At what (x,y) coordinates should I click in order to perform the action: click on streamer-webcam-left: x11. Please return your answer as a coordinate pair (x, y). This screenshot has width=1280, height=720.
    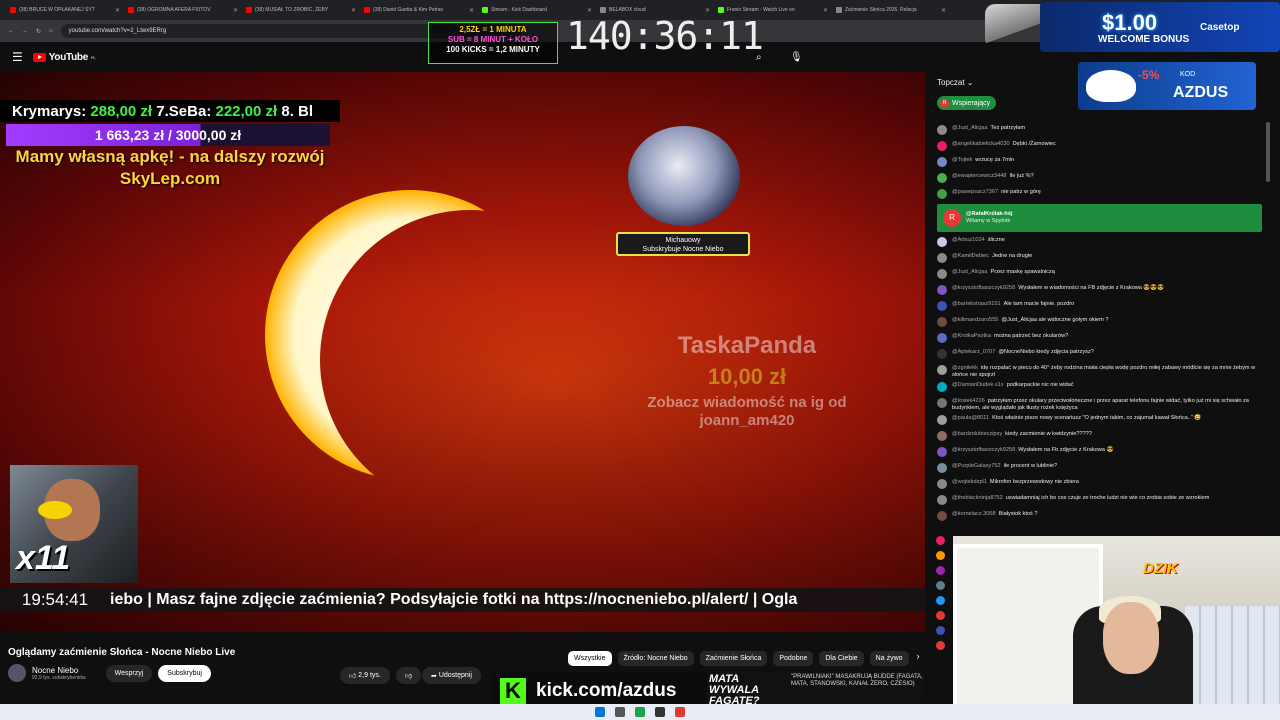
    Looking at the image, I should click on (74, 524).